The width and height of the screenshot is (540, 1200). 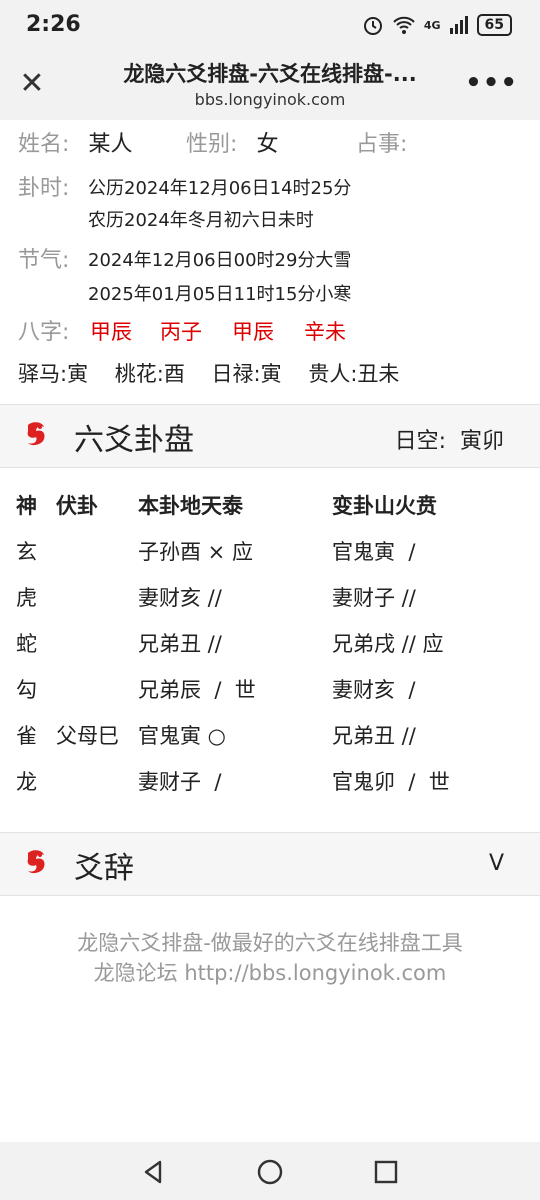 I want to click on cell-shen: 虎, so click(x=26, y=598).